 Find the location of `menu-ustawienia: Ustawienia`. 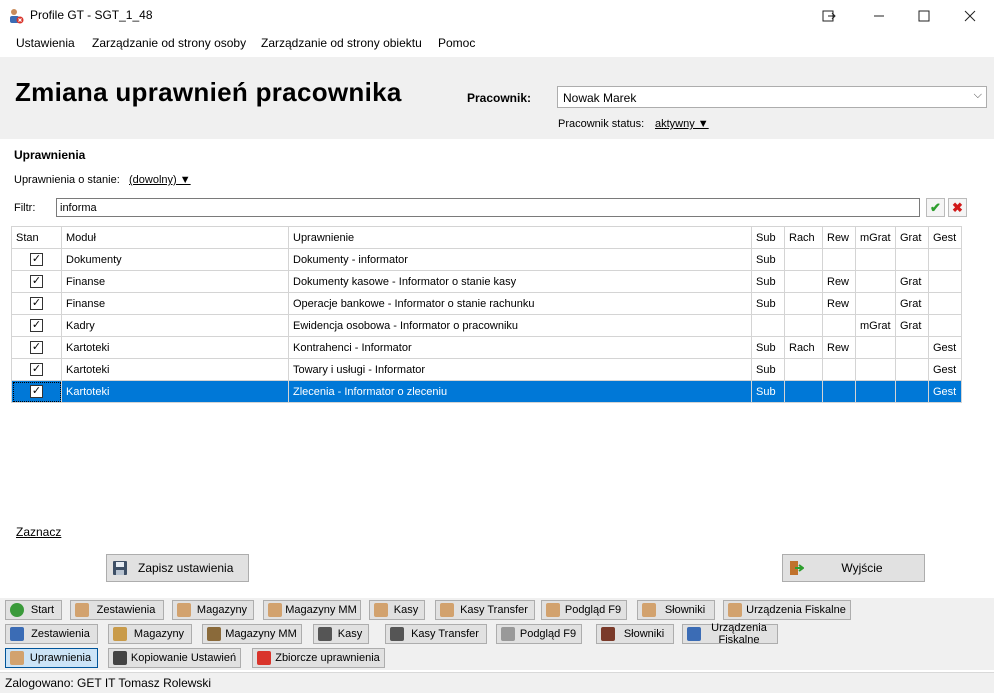

menu-ustawienia: Ustawienia is located at coordinates (45, 43).